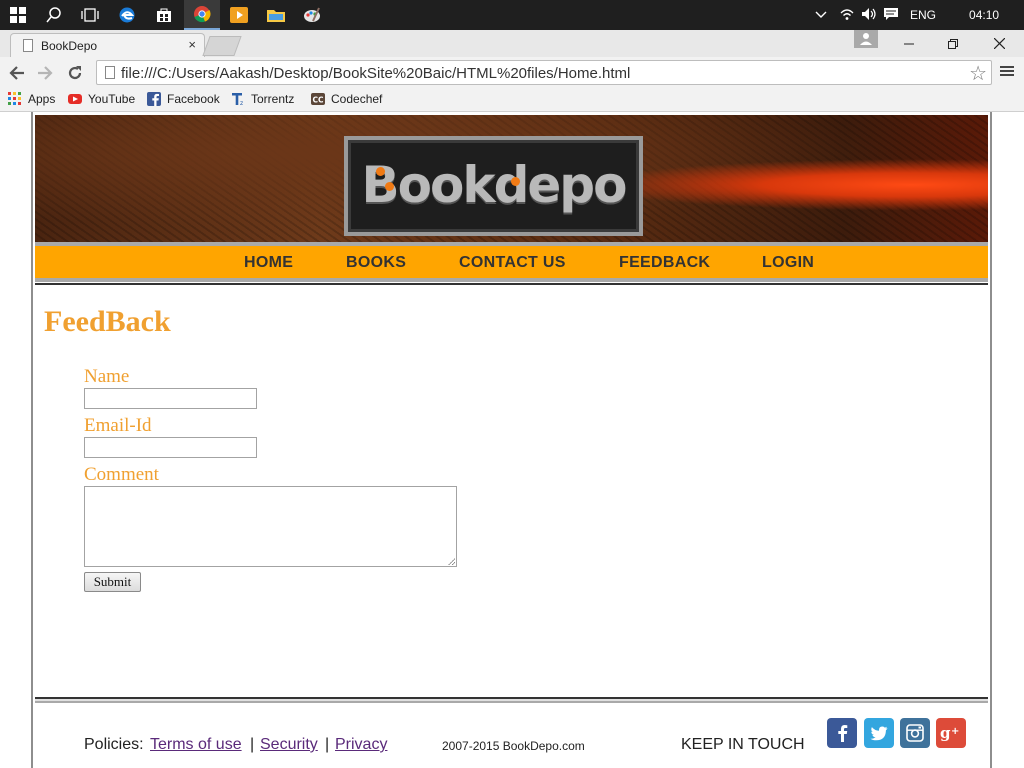 The height and width of the screenshot is (768, 1024). Describe the element at coordinates (923, 15) in the screenshot. I see `language-indicator: ENG` at that location.